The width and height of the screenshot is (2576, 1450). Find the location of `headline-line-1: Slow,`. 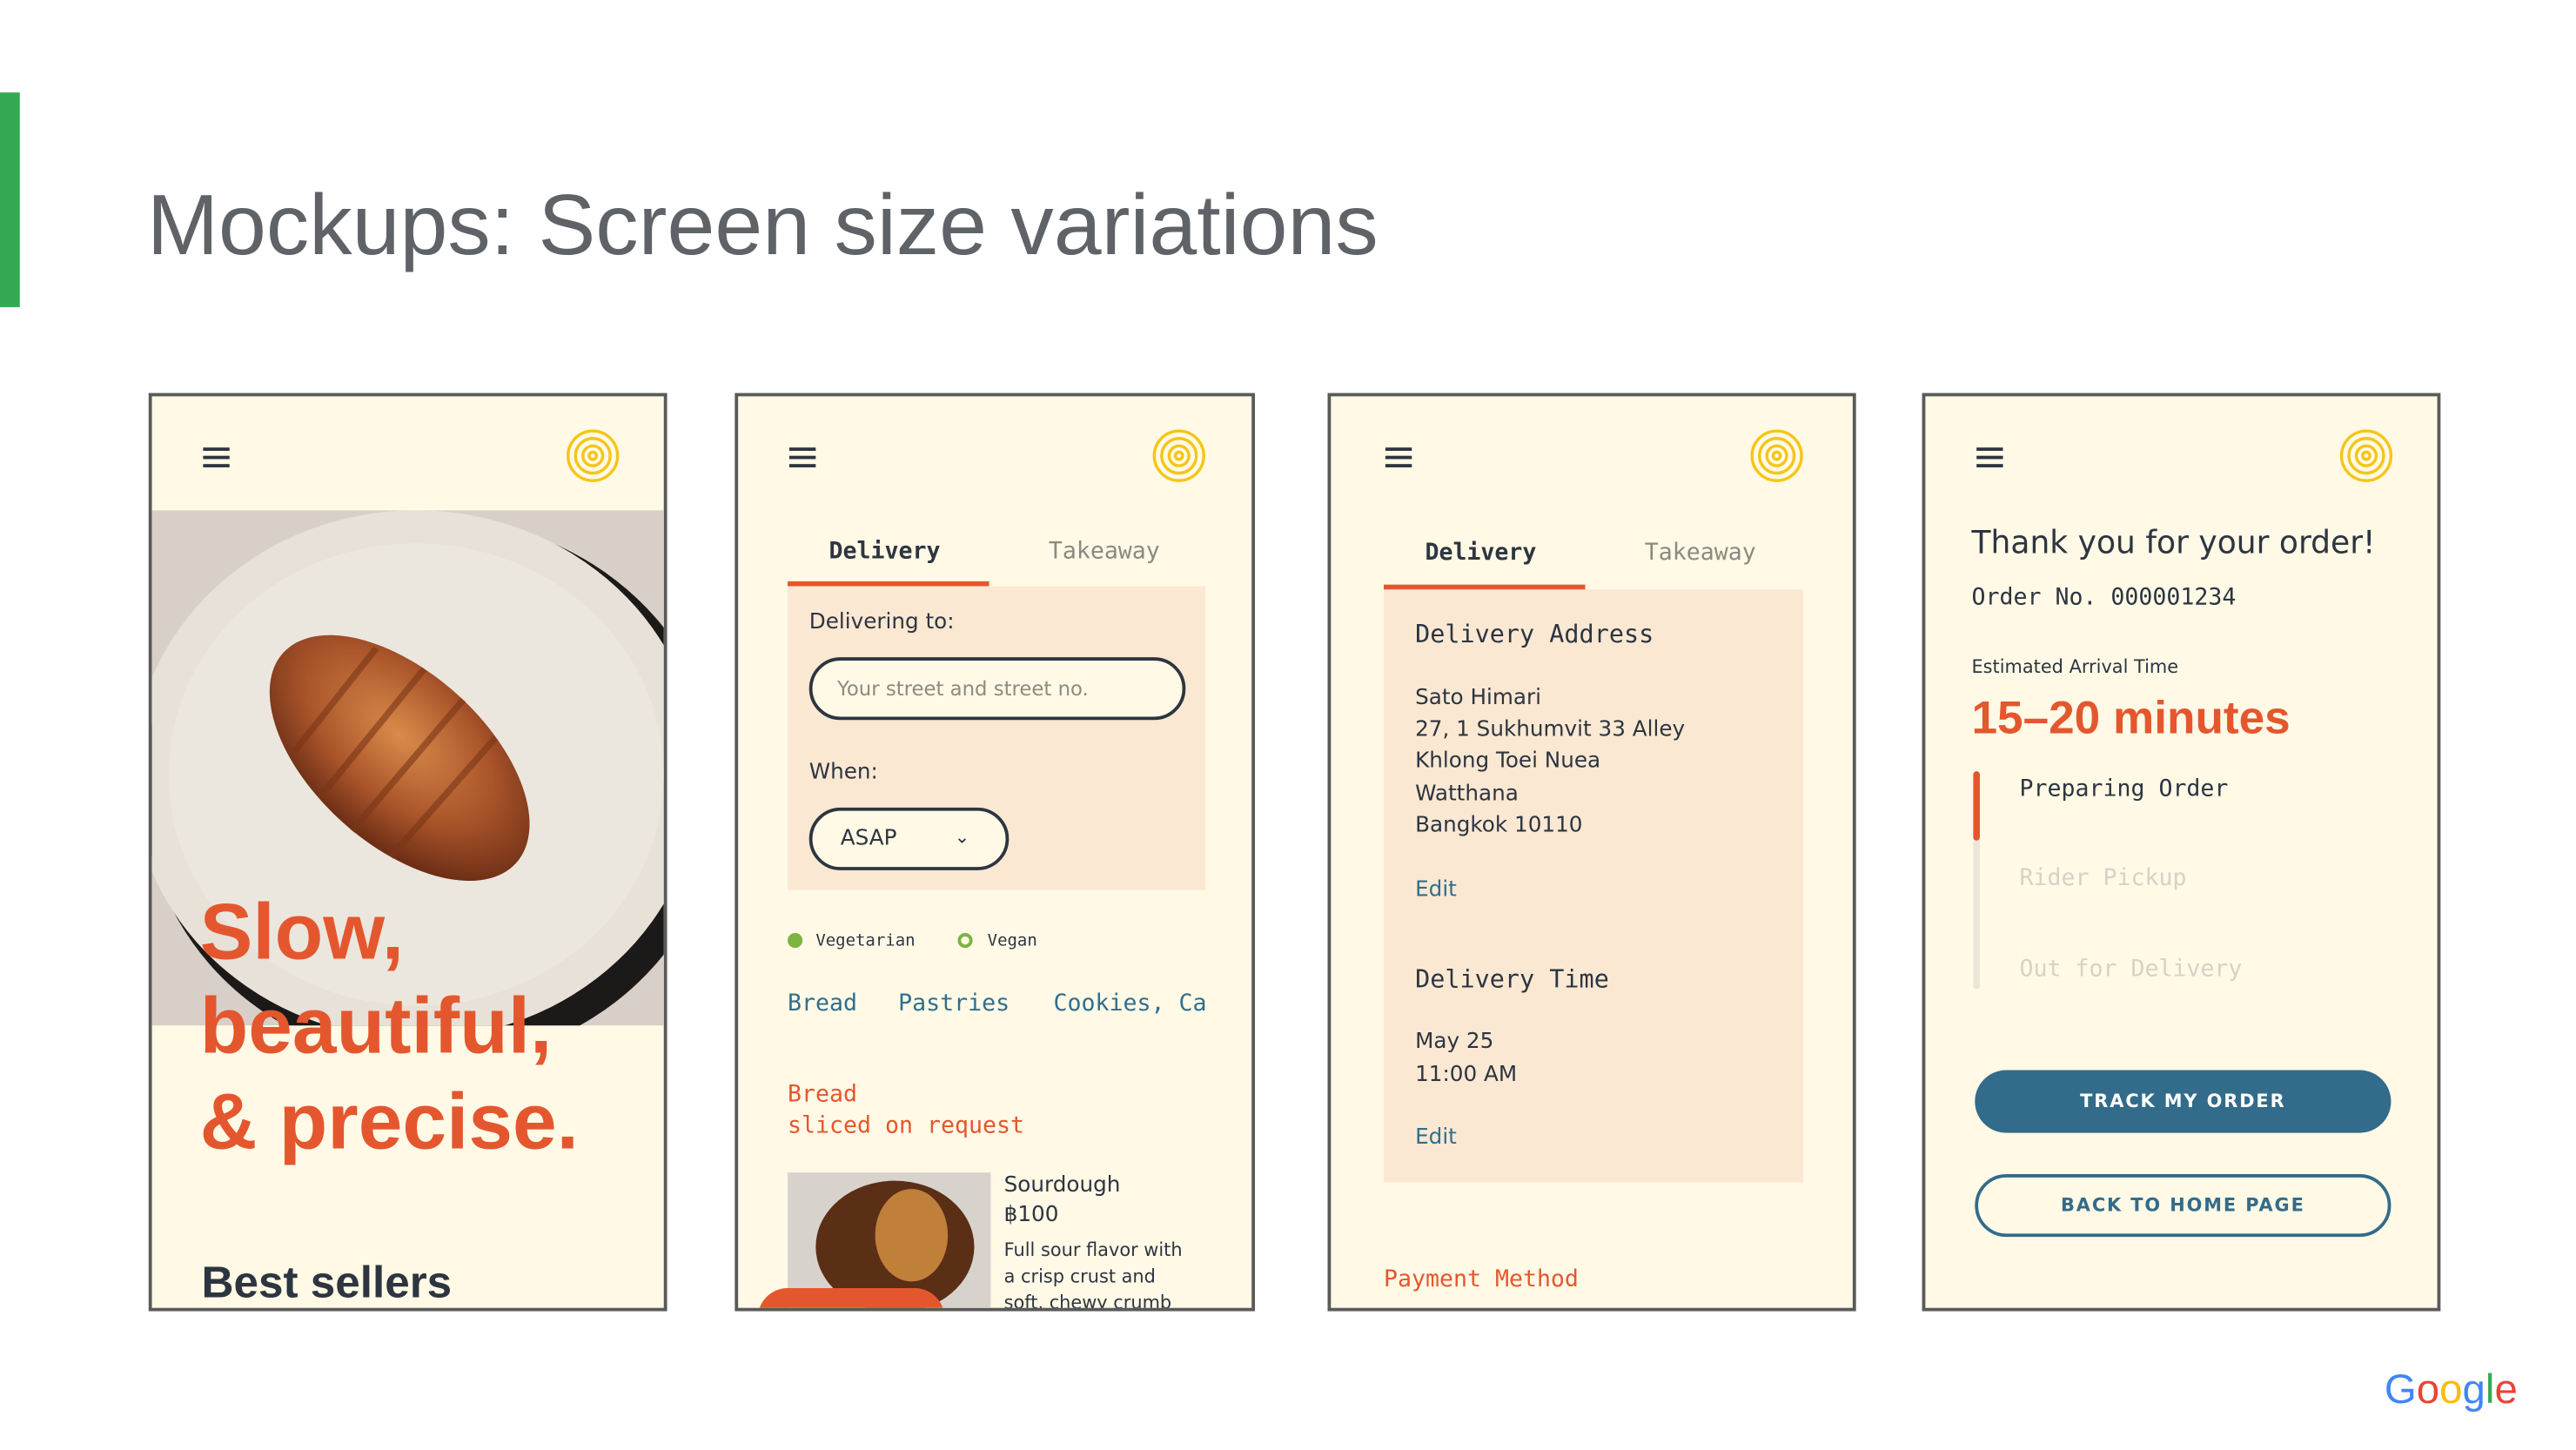

headline-line-1: Slow, is located at coordinates (302, 933).